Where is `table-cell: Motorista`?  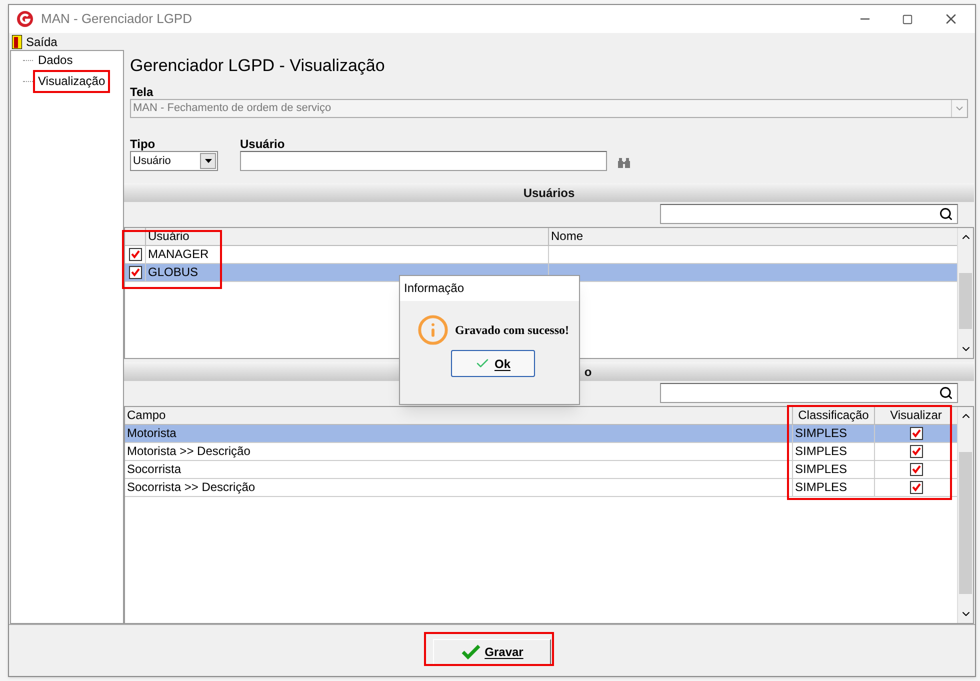 table-cell: Motorista is located at coordinates (459, 433).